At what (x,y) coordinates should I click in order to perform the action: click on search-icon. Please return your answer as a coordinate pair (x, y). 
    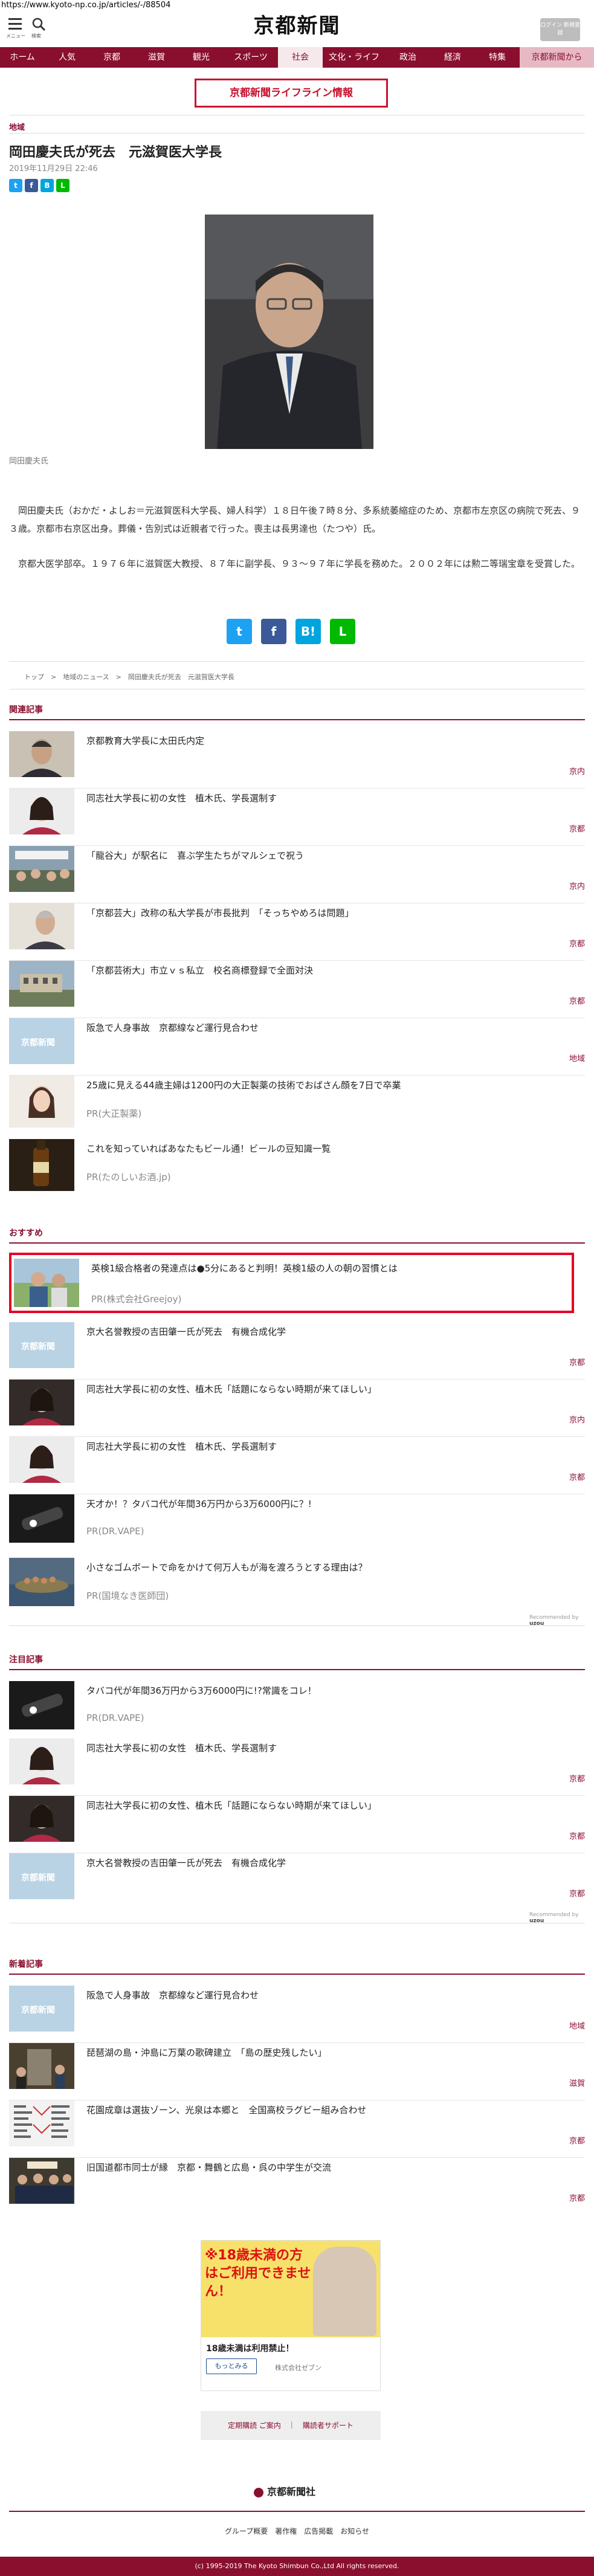
    Looking at the image, I should click on (38, 24).